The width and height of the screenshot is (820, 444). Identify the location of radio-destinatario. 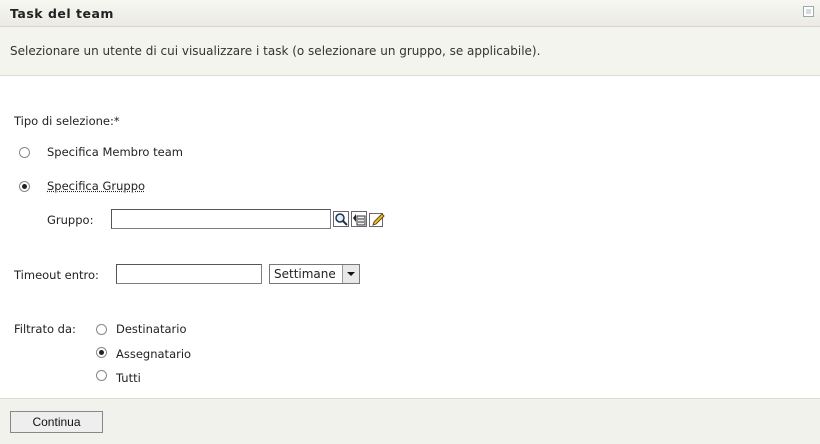
(101, 329).